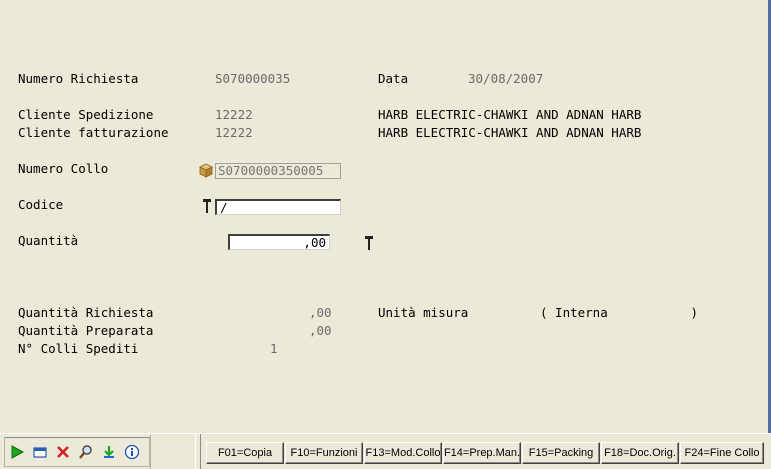 This screenshot has height=469, width=771. I want to click on data-label: Data, so click(393, 78).